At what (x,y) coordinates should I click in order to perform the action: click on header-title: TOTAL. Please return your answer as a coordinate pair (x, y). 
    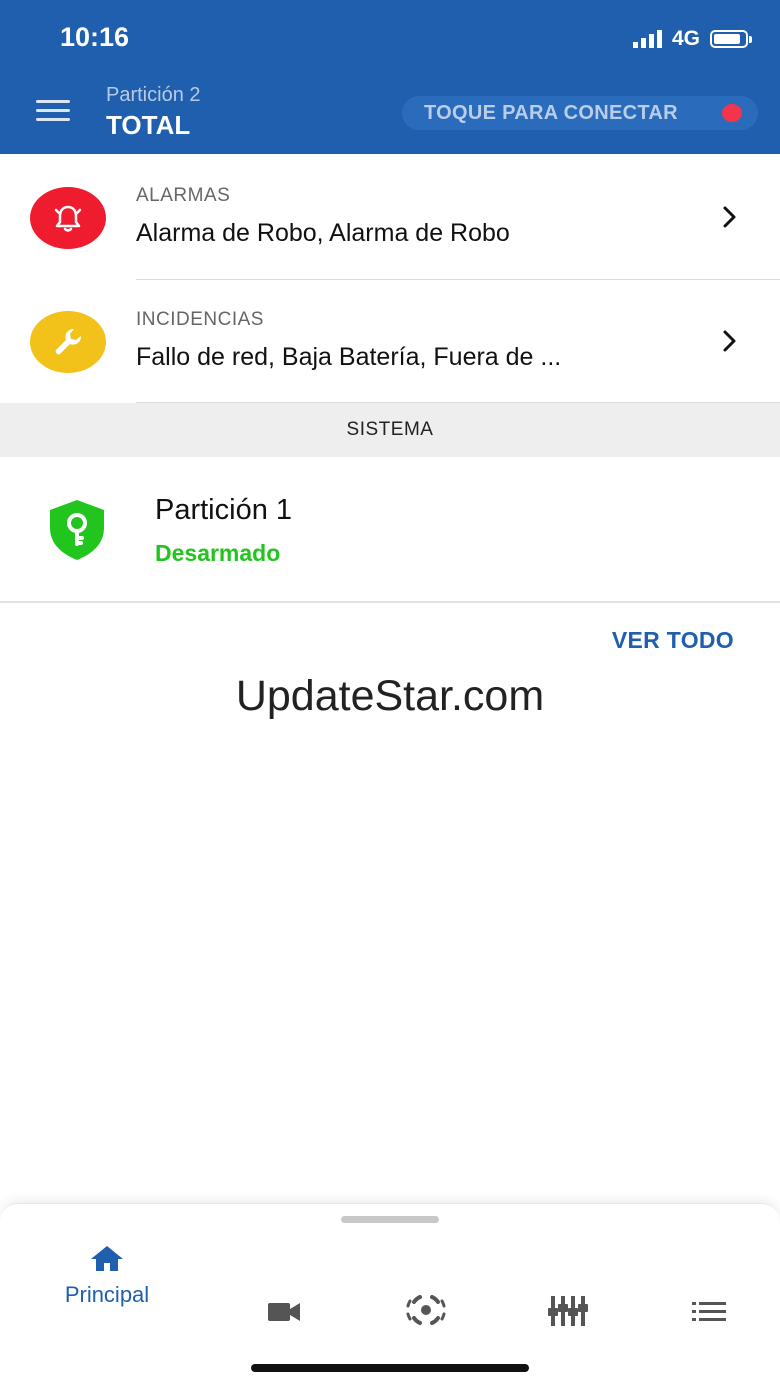
    Looking at the image, I should click on (148, 125).